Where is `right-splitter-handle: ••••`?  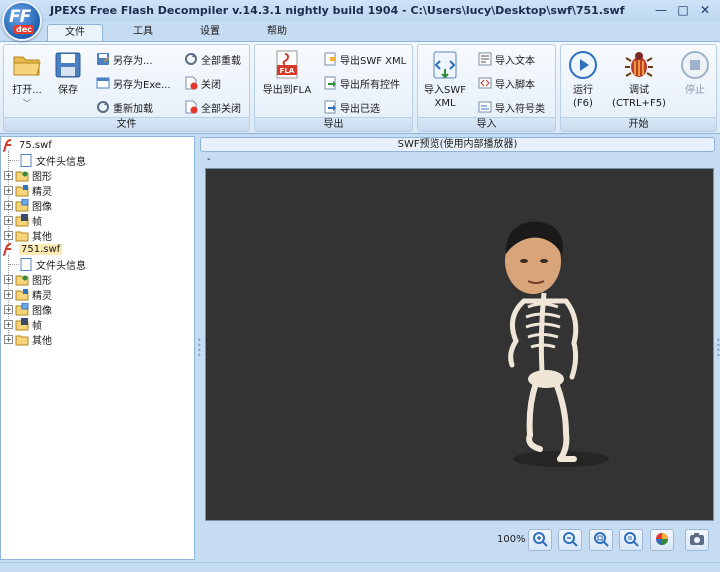
right-splitter-handle: •••• is located at coordinates (718, 348).